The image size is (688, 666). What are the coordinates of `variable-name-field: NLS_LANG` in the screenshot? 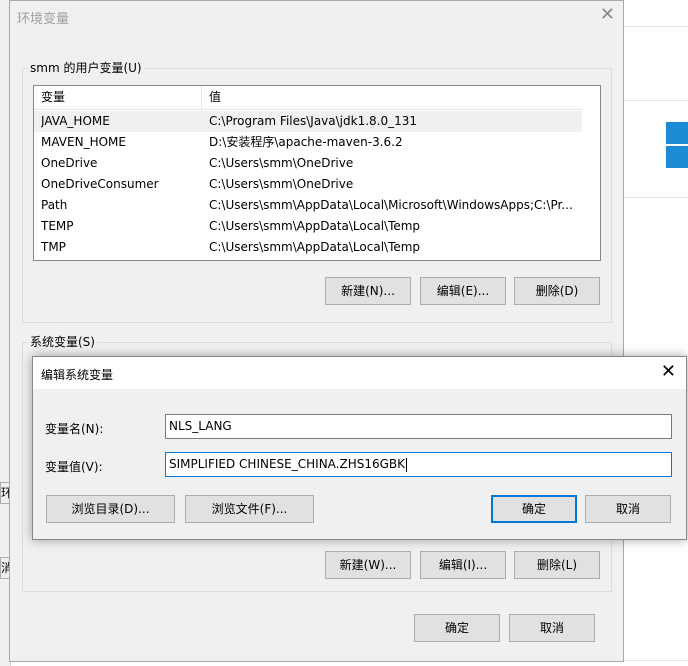 It's located at (418, 426).